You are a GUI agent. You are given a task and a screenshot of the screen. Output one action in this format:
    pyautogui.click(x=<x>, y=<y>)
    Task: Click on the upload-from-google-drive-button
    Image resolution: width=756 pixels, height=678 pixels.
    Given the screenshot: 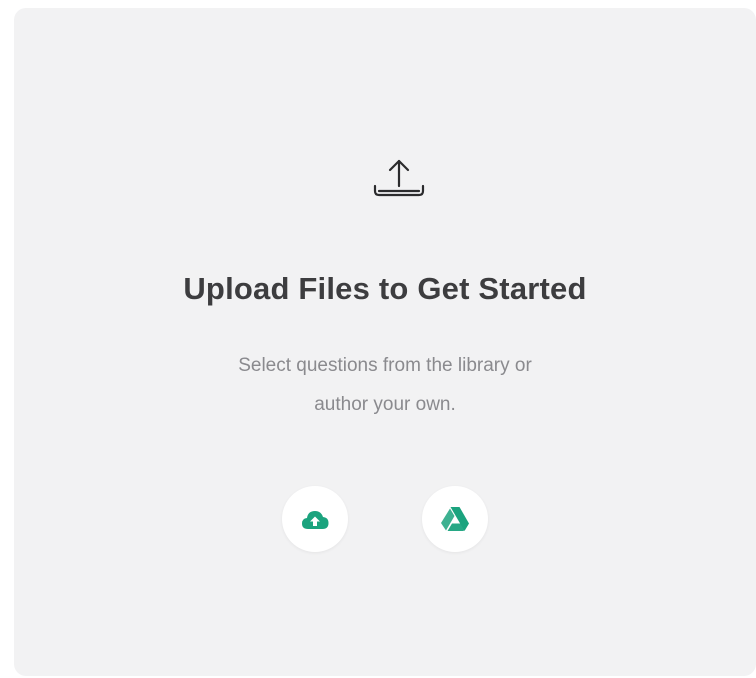 What is the action you would take?
    pyautogui.click(x=455, y=519)
    